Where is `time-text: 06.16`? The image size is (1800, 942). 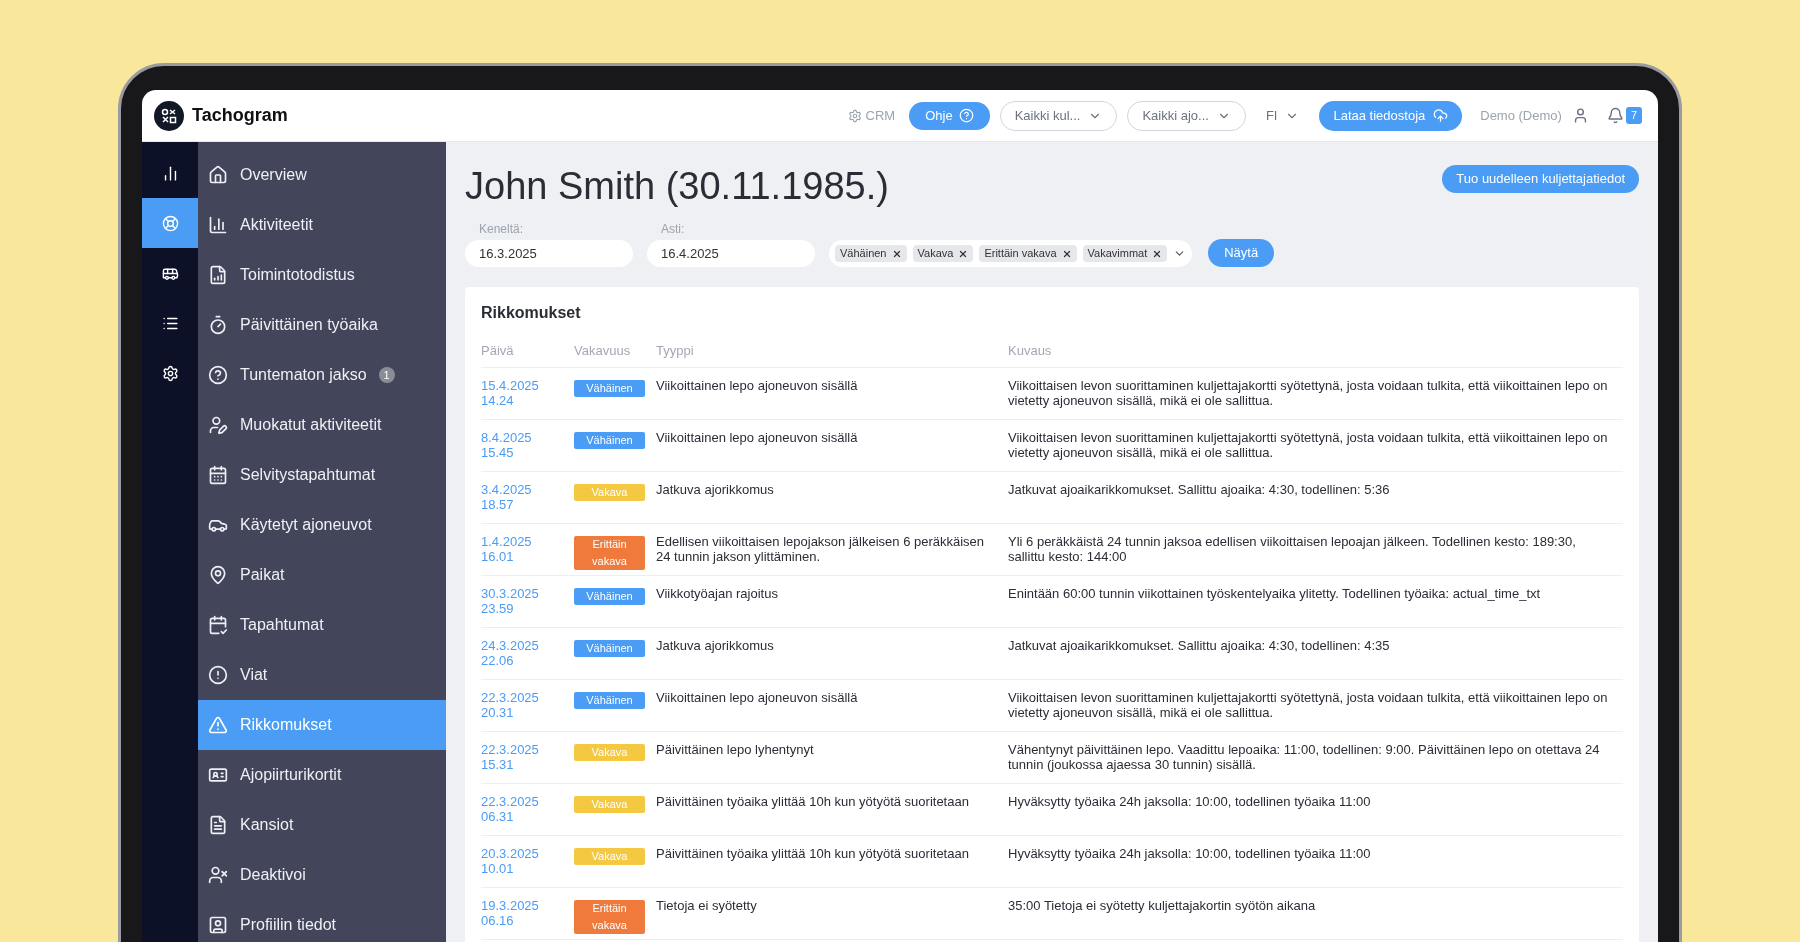 time-text: 06.16 is located at coordinates (527, 920).